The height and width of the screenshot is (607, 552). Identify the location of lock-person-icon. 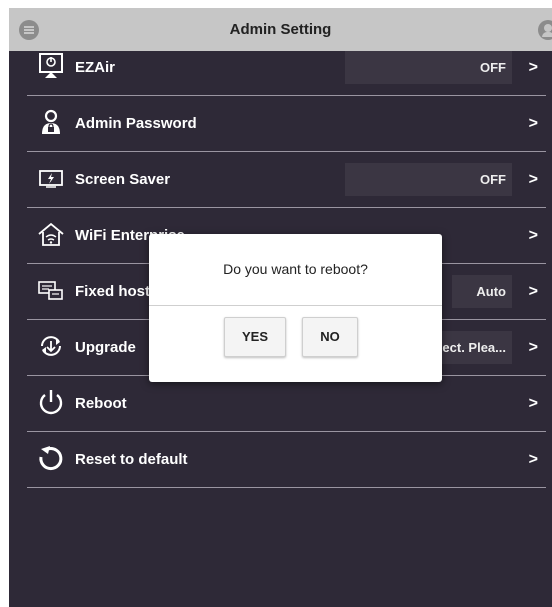
(51, 121).